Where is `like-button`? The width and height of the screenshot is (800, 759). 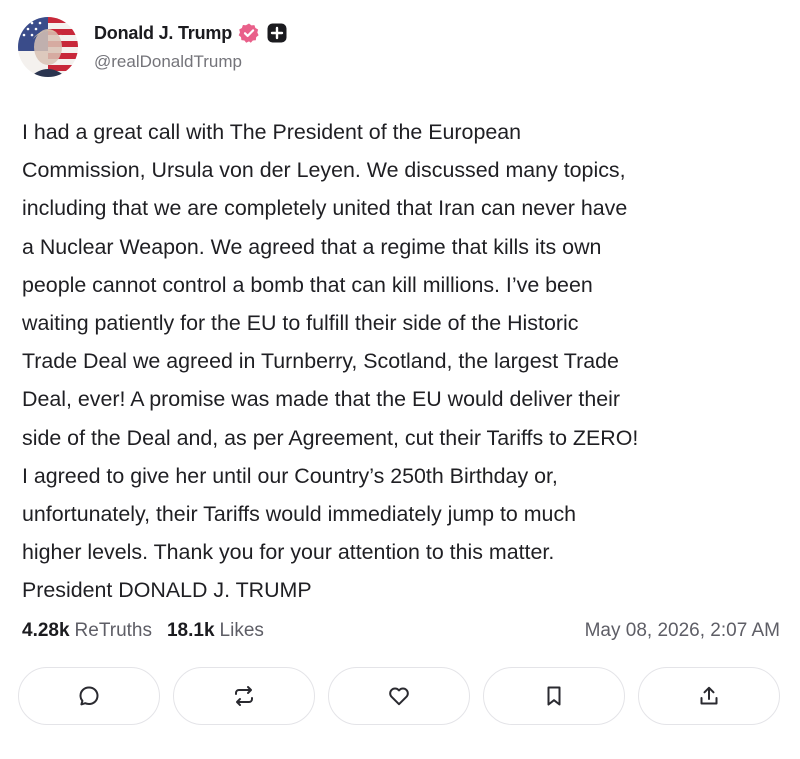
like-button is located at coordinates (399, 696).